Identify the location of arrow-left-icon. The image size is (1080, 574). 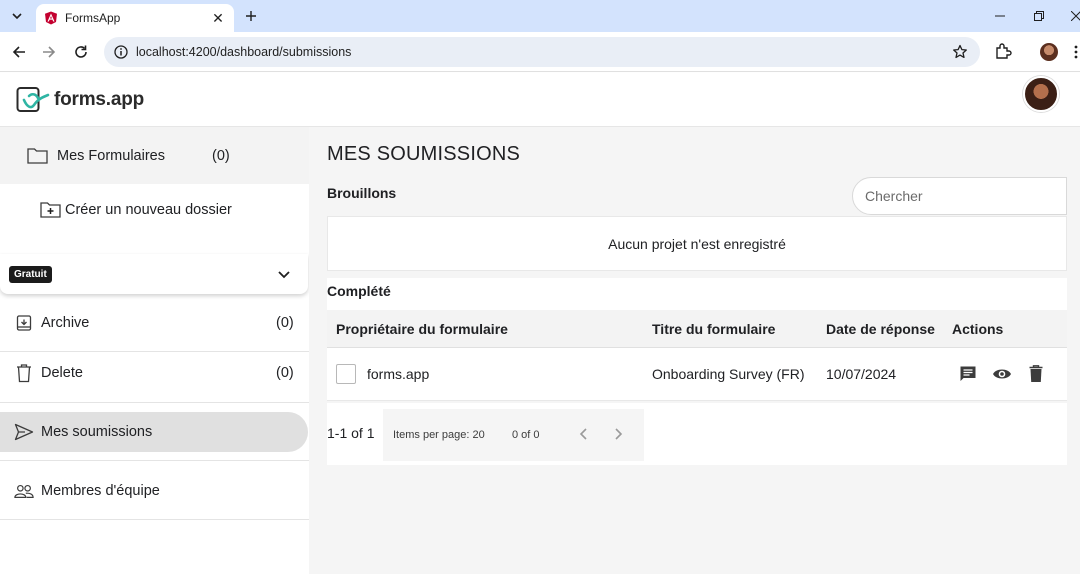
(18, 52).